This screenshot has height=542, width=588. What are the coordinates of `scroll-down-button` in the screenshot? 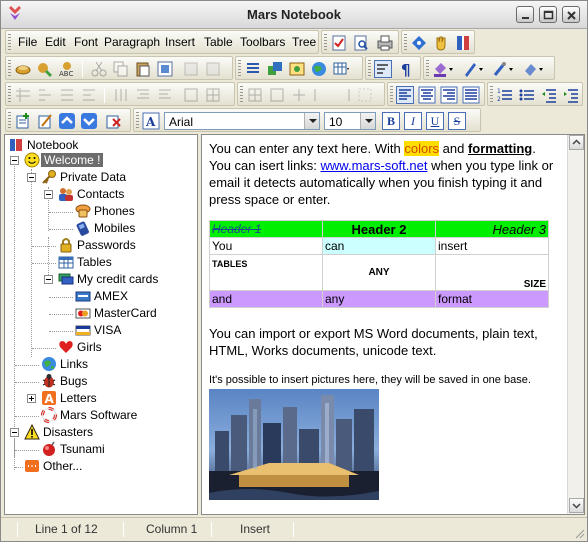 It's located at (576, 505).